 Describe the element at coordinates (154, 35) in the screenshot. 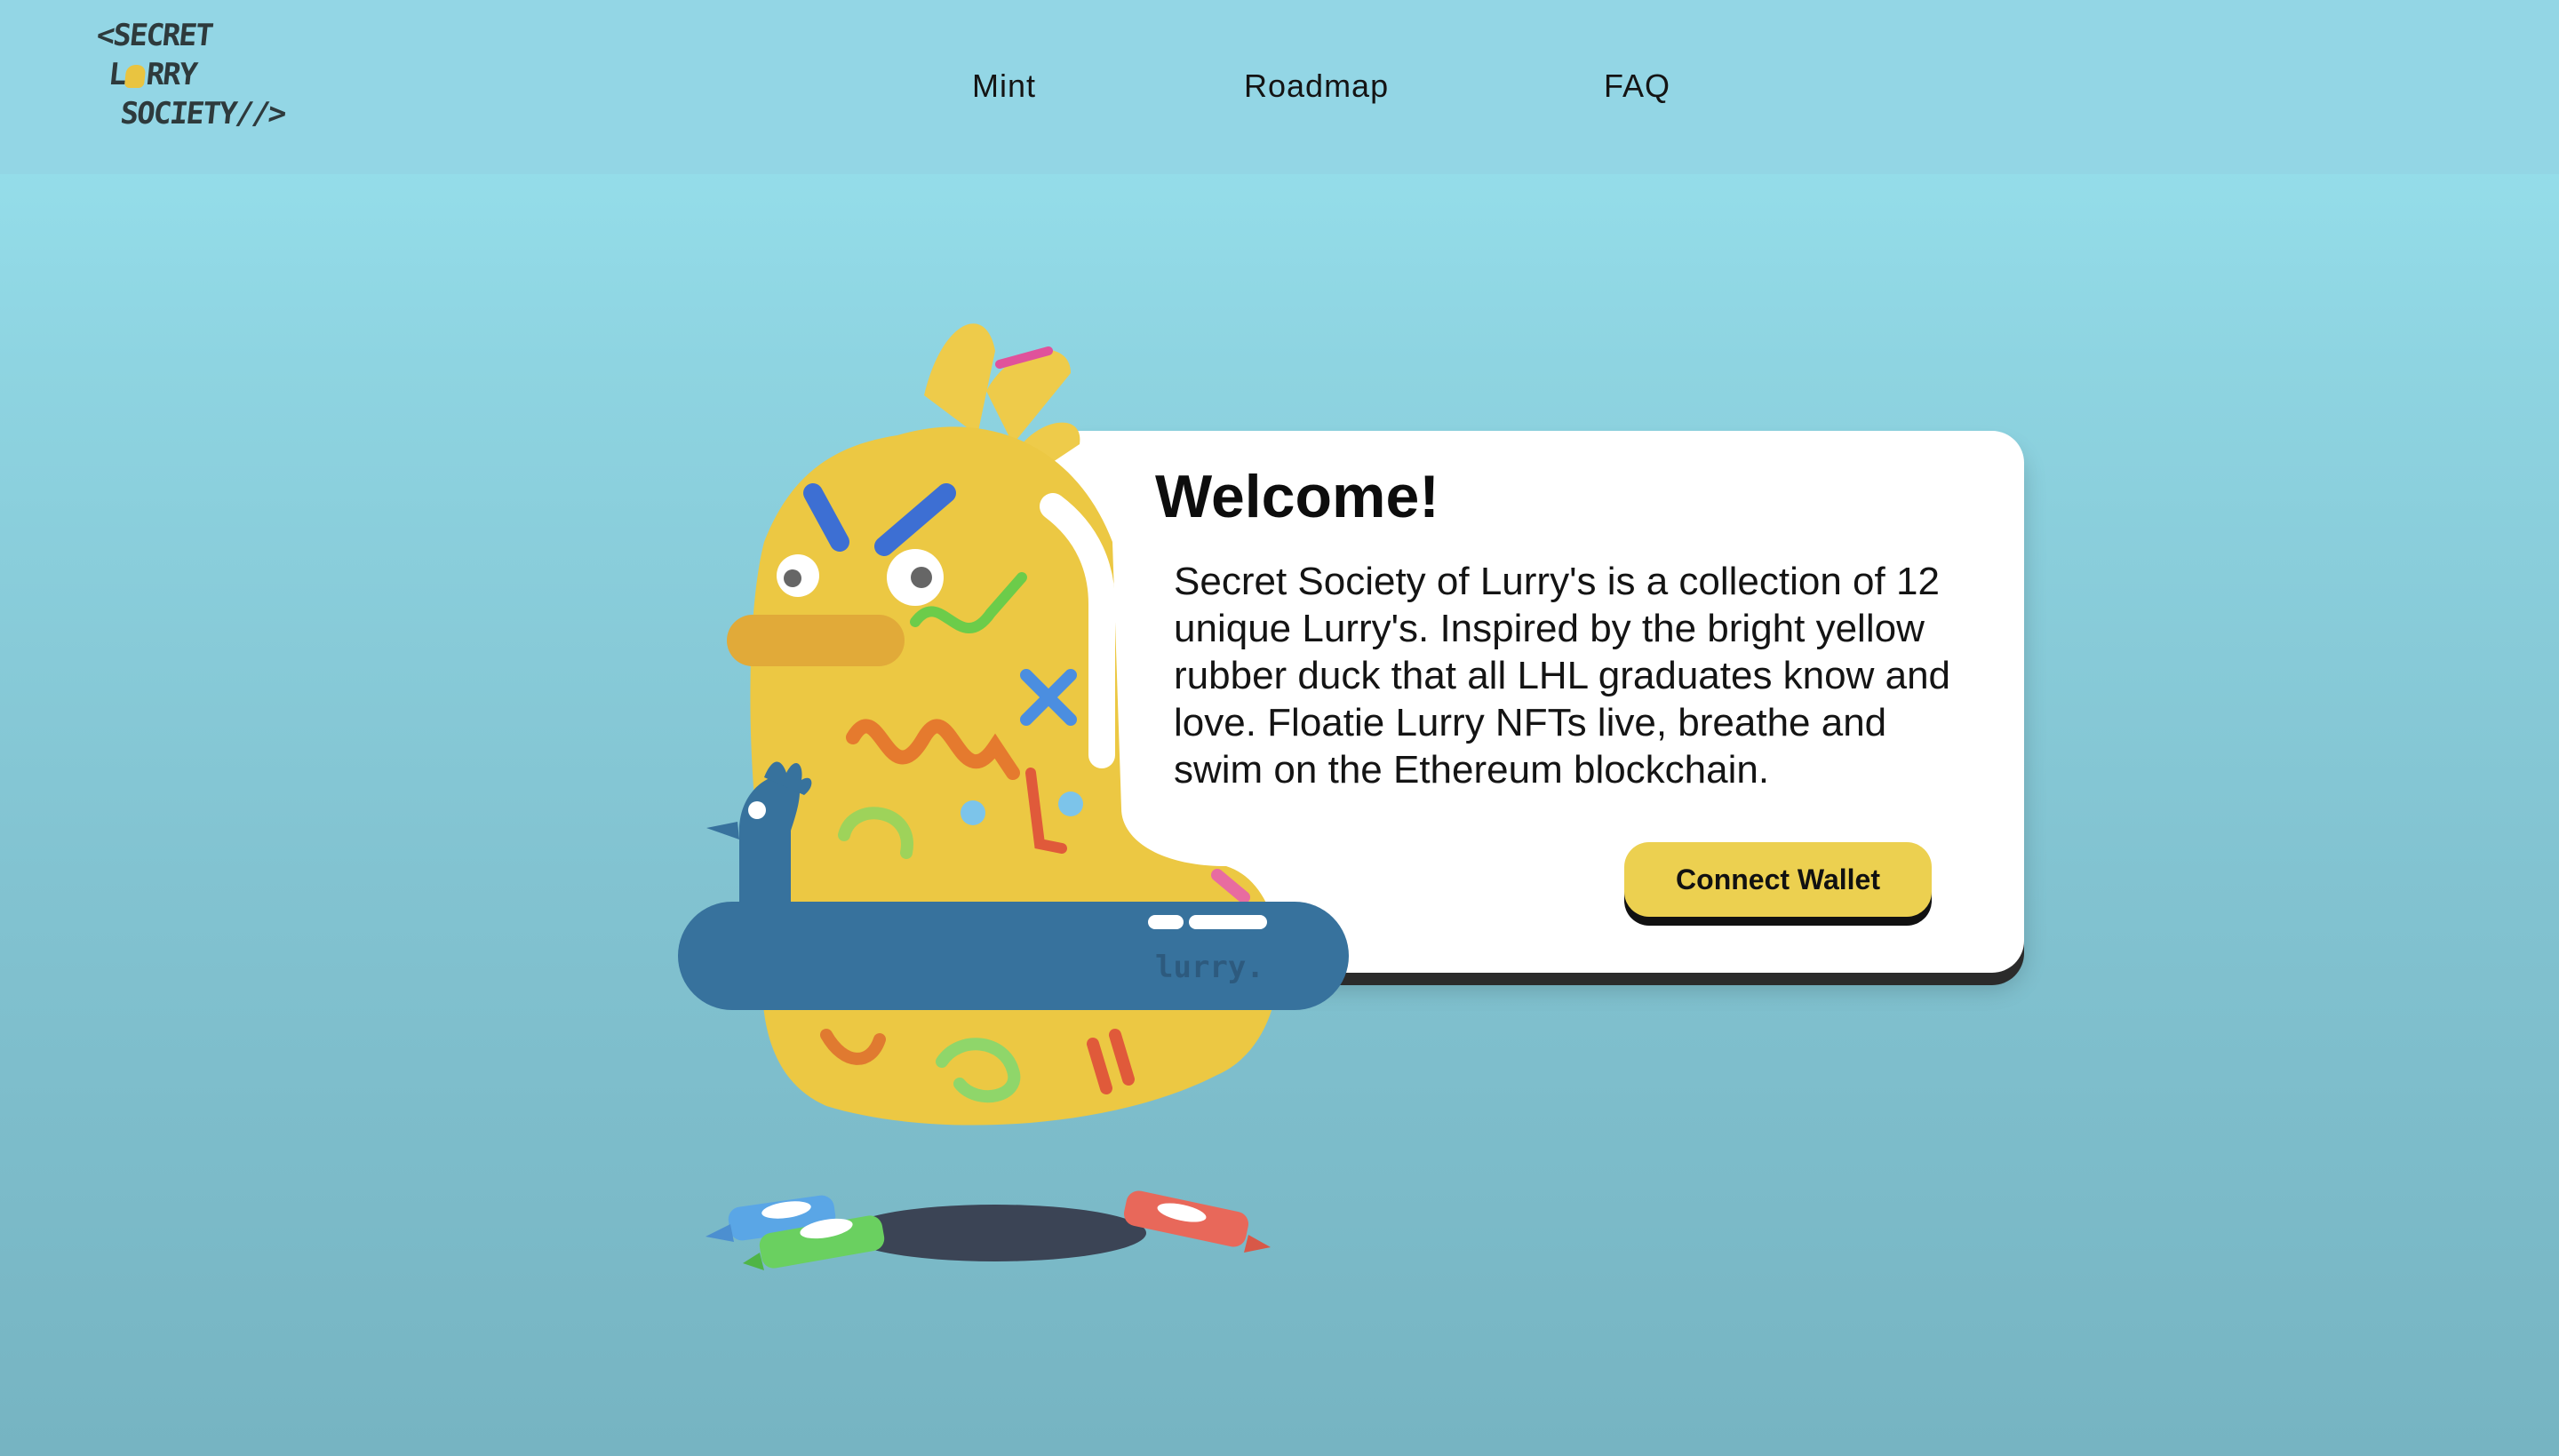

I see `logo-line-1: <SECRET` at that location.